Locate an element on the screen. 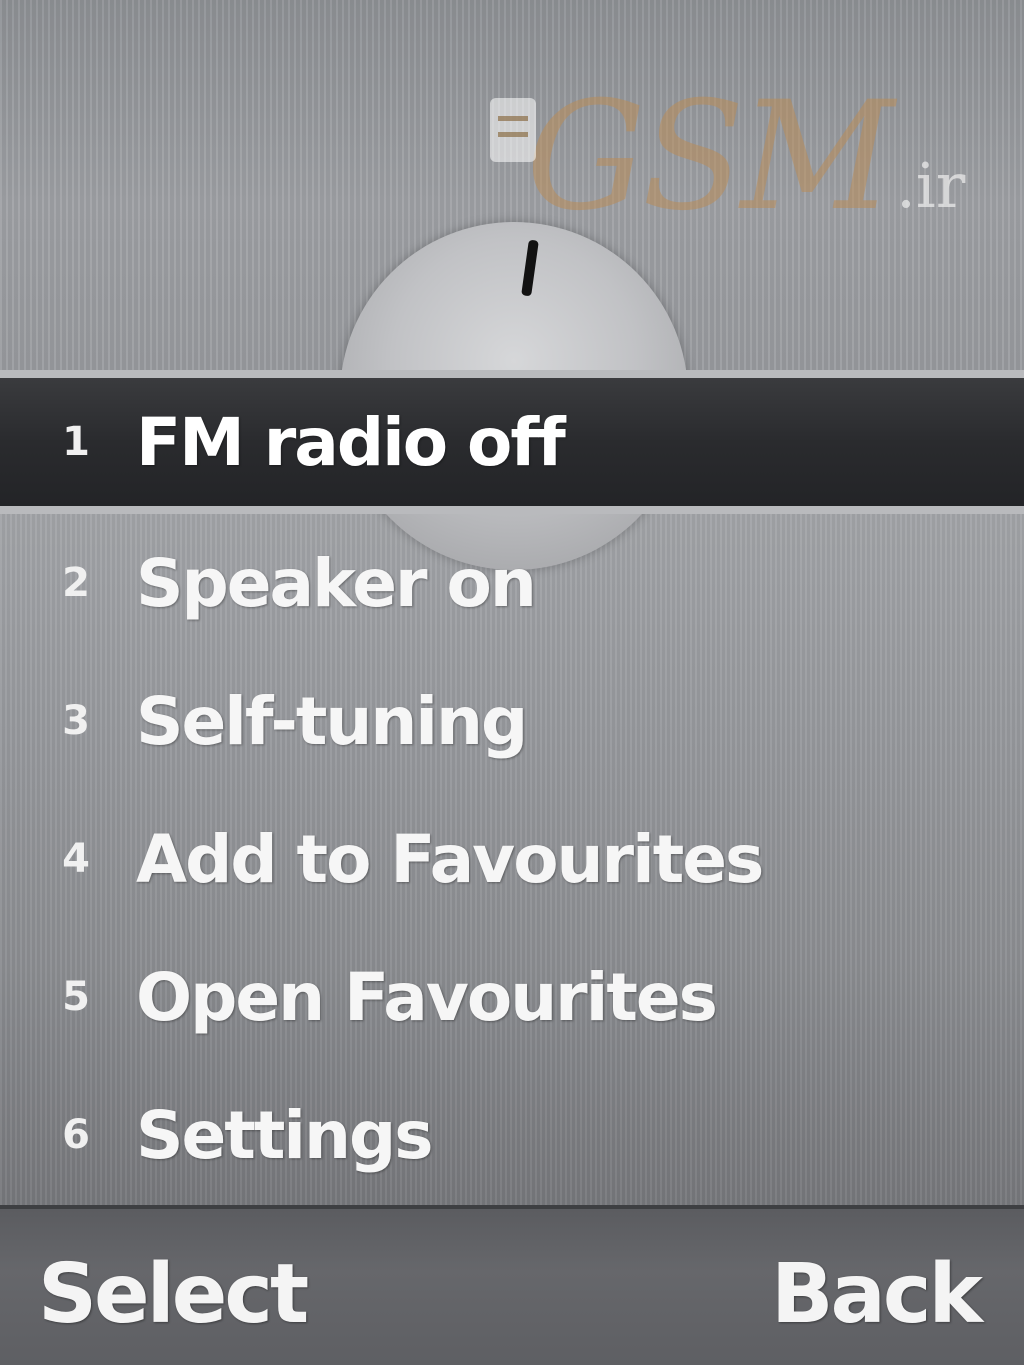 Image resolution: width=1024 pixels, height=1365 pixels. menu-item-number: 1 is located at coordinates (76, 442).